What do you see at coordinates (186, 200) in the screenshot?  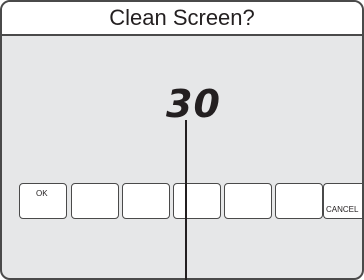 I see `callout-line` at bounding box center [186, 200].